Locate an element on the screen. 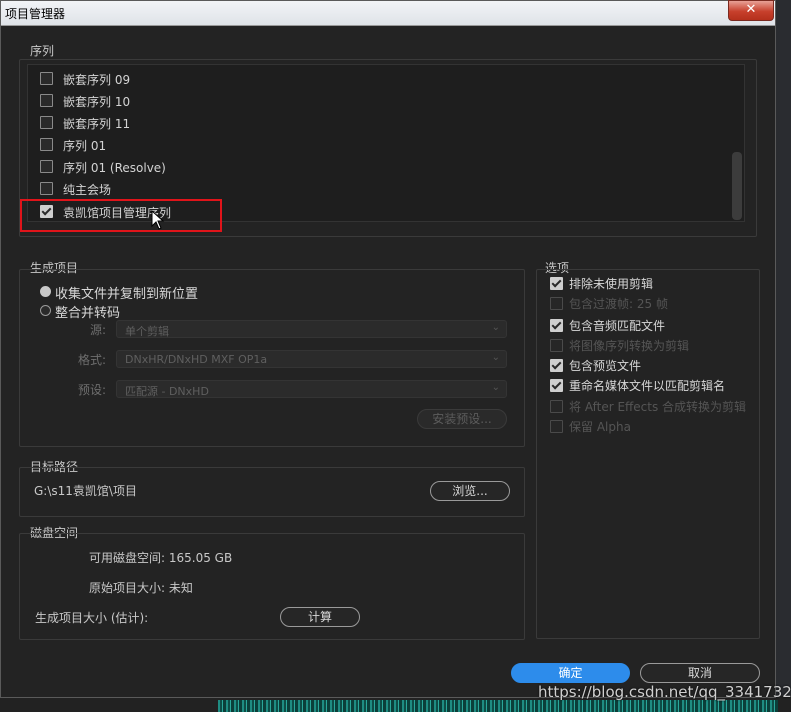 The image size is (791, 712). radio-collect-indicator is located at coordinates (45, 291).